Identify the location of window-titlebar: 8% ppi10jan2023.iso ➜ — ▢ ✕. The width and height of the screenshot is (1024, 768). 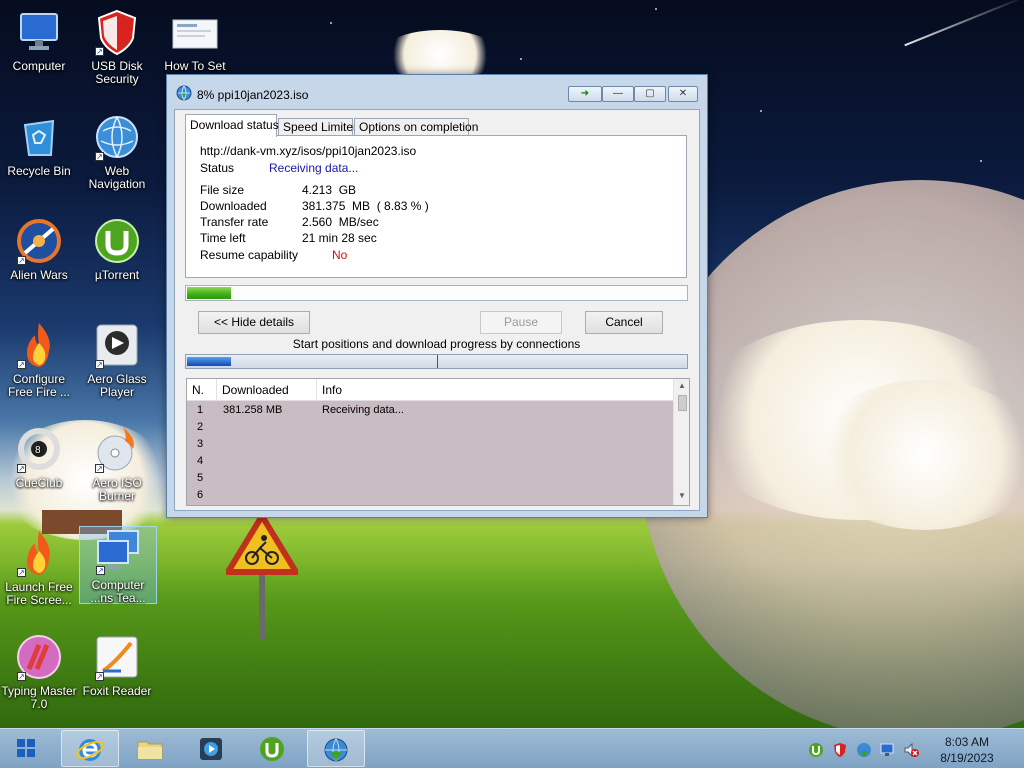
(437, 92).